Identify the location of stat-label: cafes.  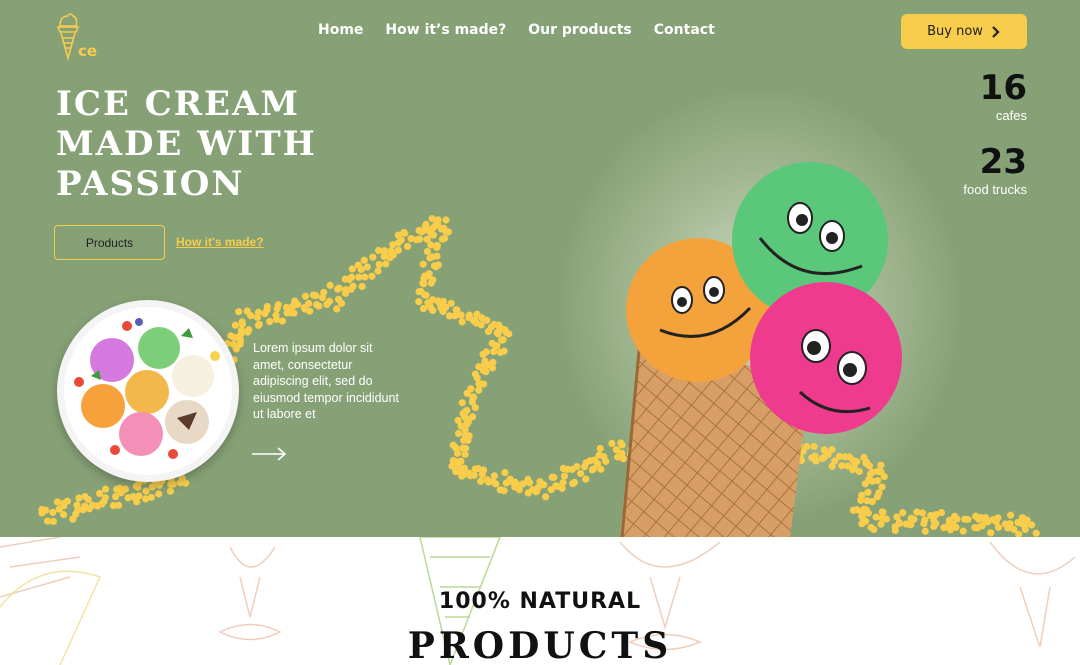
(1011, 115).